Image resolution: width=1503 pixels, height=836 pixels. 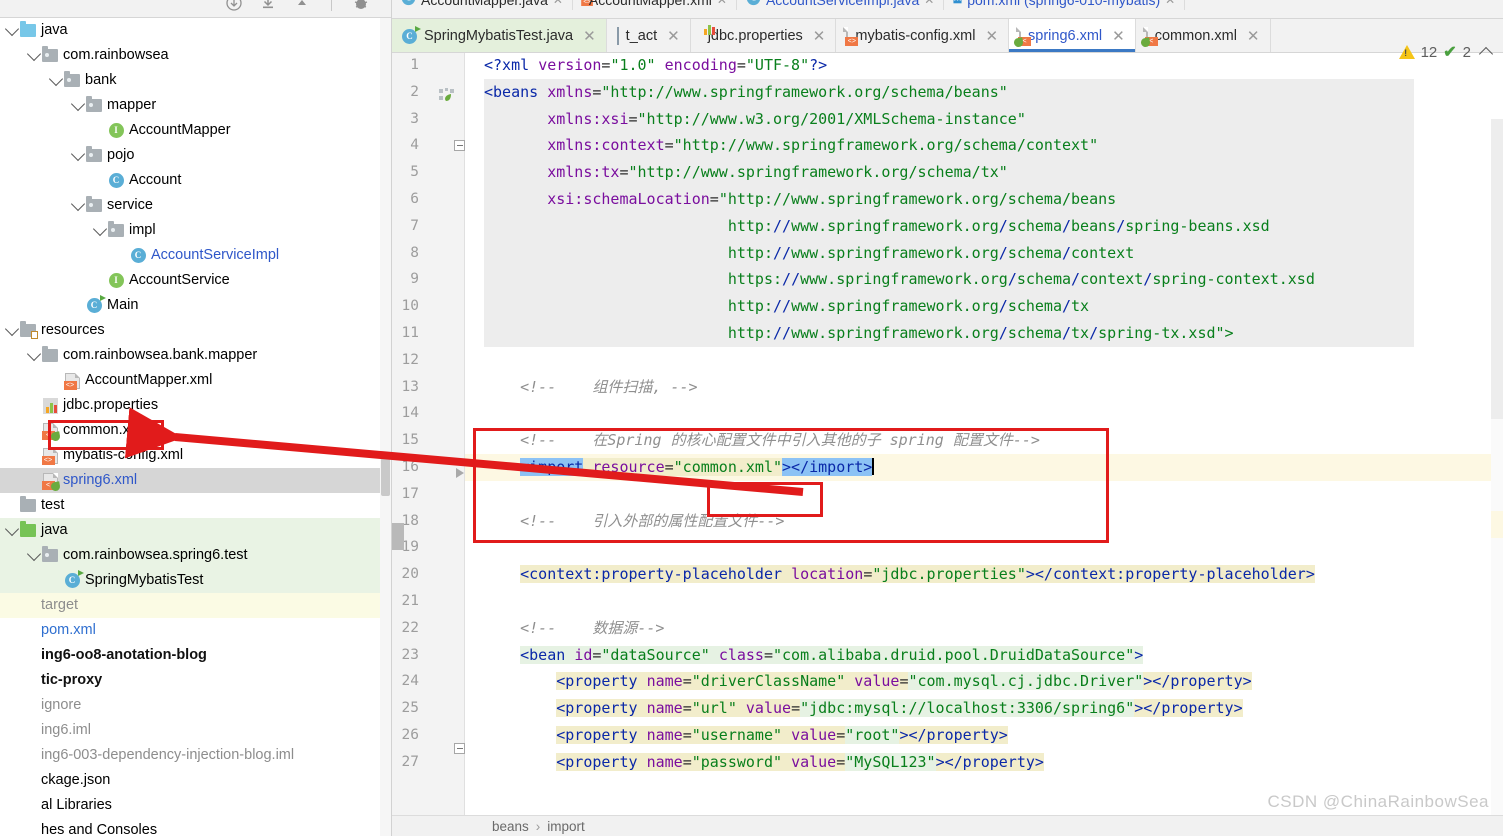 What do you see at coordinates (196, 280) in the screenshot?
I see `tree-item-accountservice: I AccountService` at bounding box center [196, 280].